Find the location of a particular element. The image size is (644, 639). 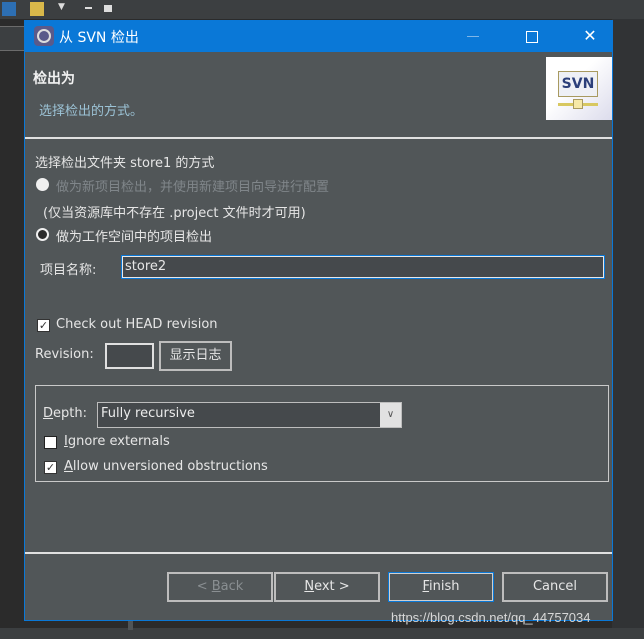

ide-panel-bar is located at coordinates (12, 38).